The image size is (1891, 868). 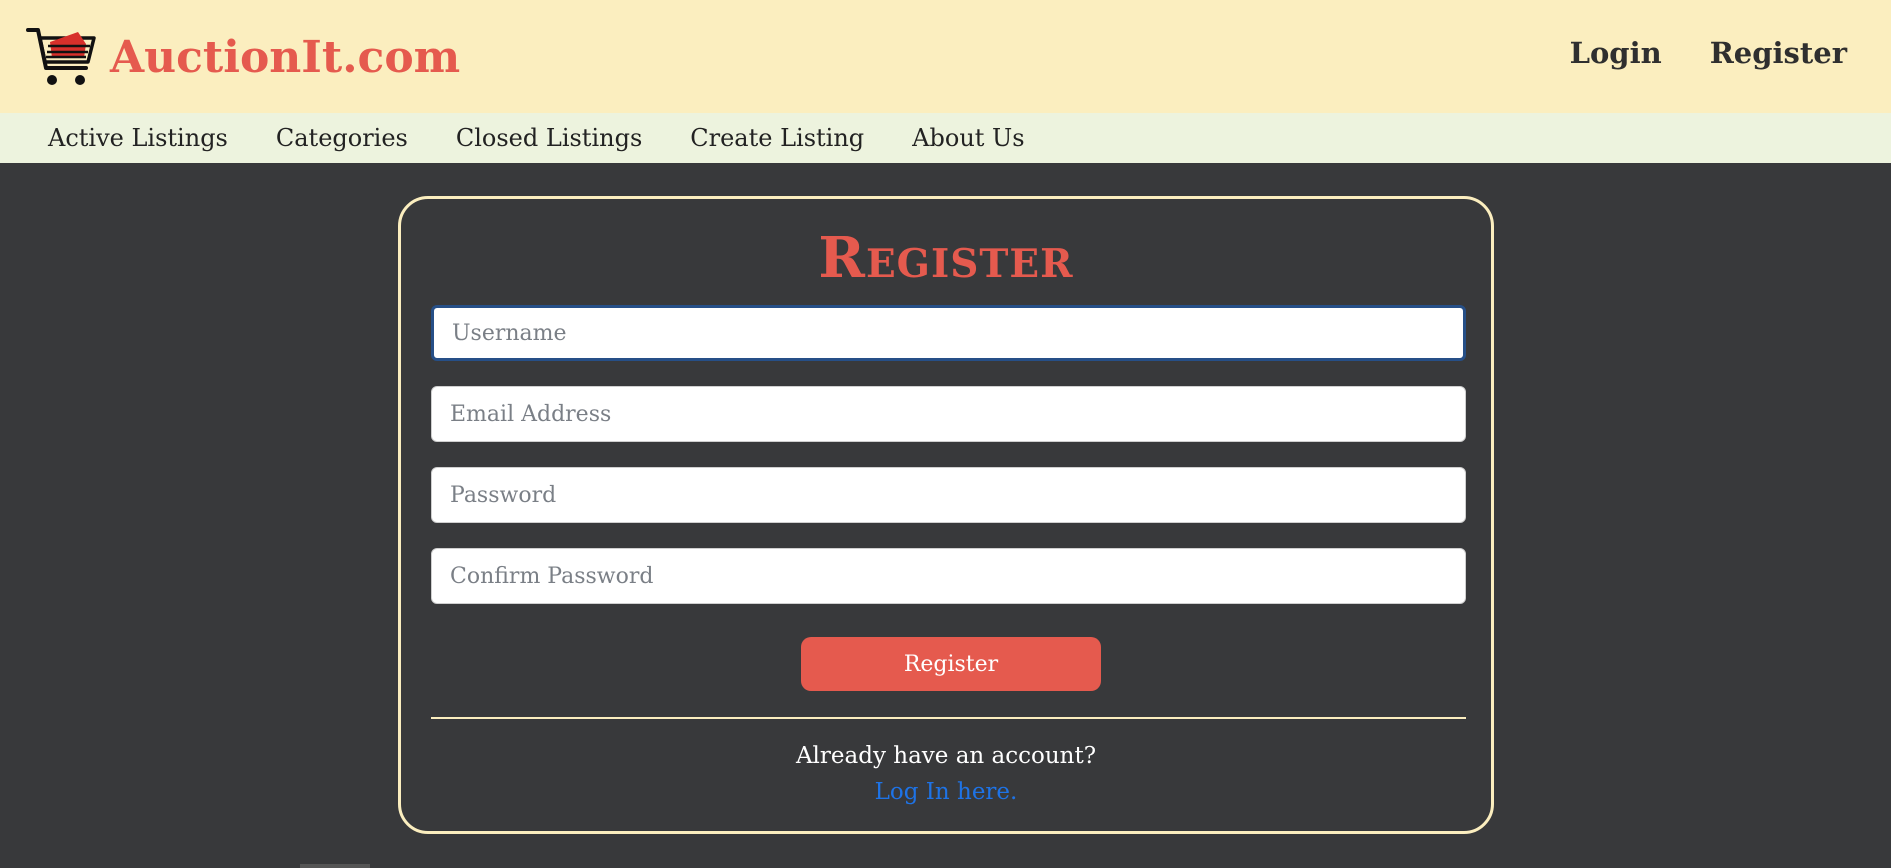 What do you see at coordinates (946, 258) in the screenshot?
I see `page-title: Register` at bounding box center [946, 258].